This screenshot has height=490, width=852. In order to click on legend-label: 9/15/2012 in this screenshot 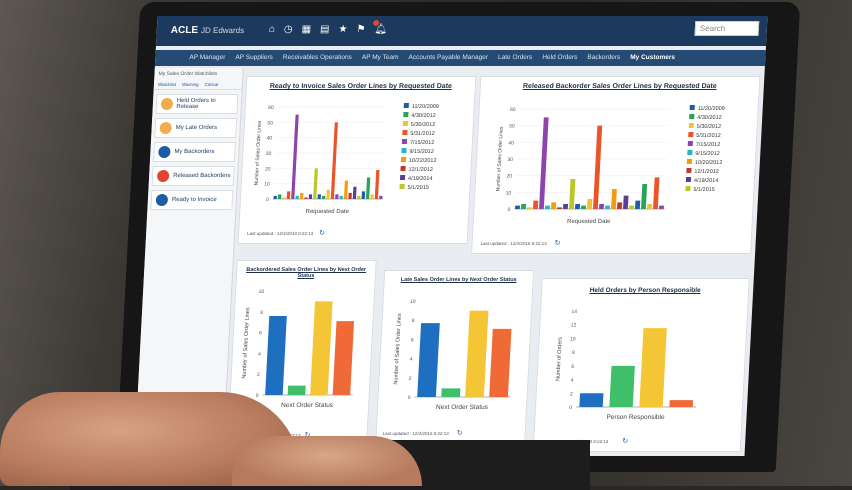, I will do `click(421, 152)`.